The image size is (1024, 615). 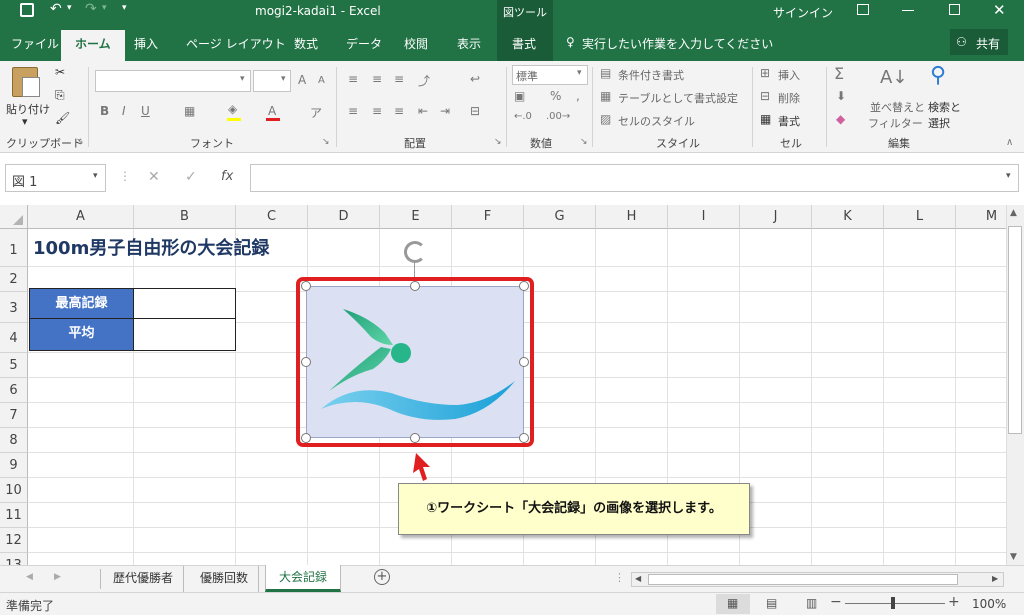 I want to click on prev-sheet-icon: ◀, so click(x=29, y=577).